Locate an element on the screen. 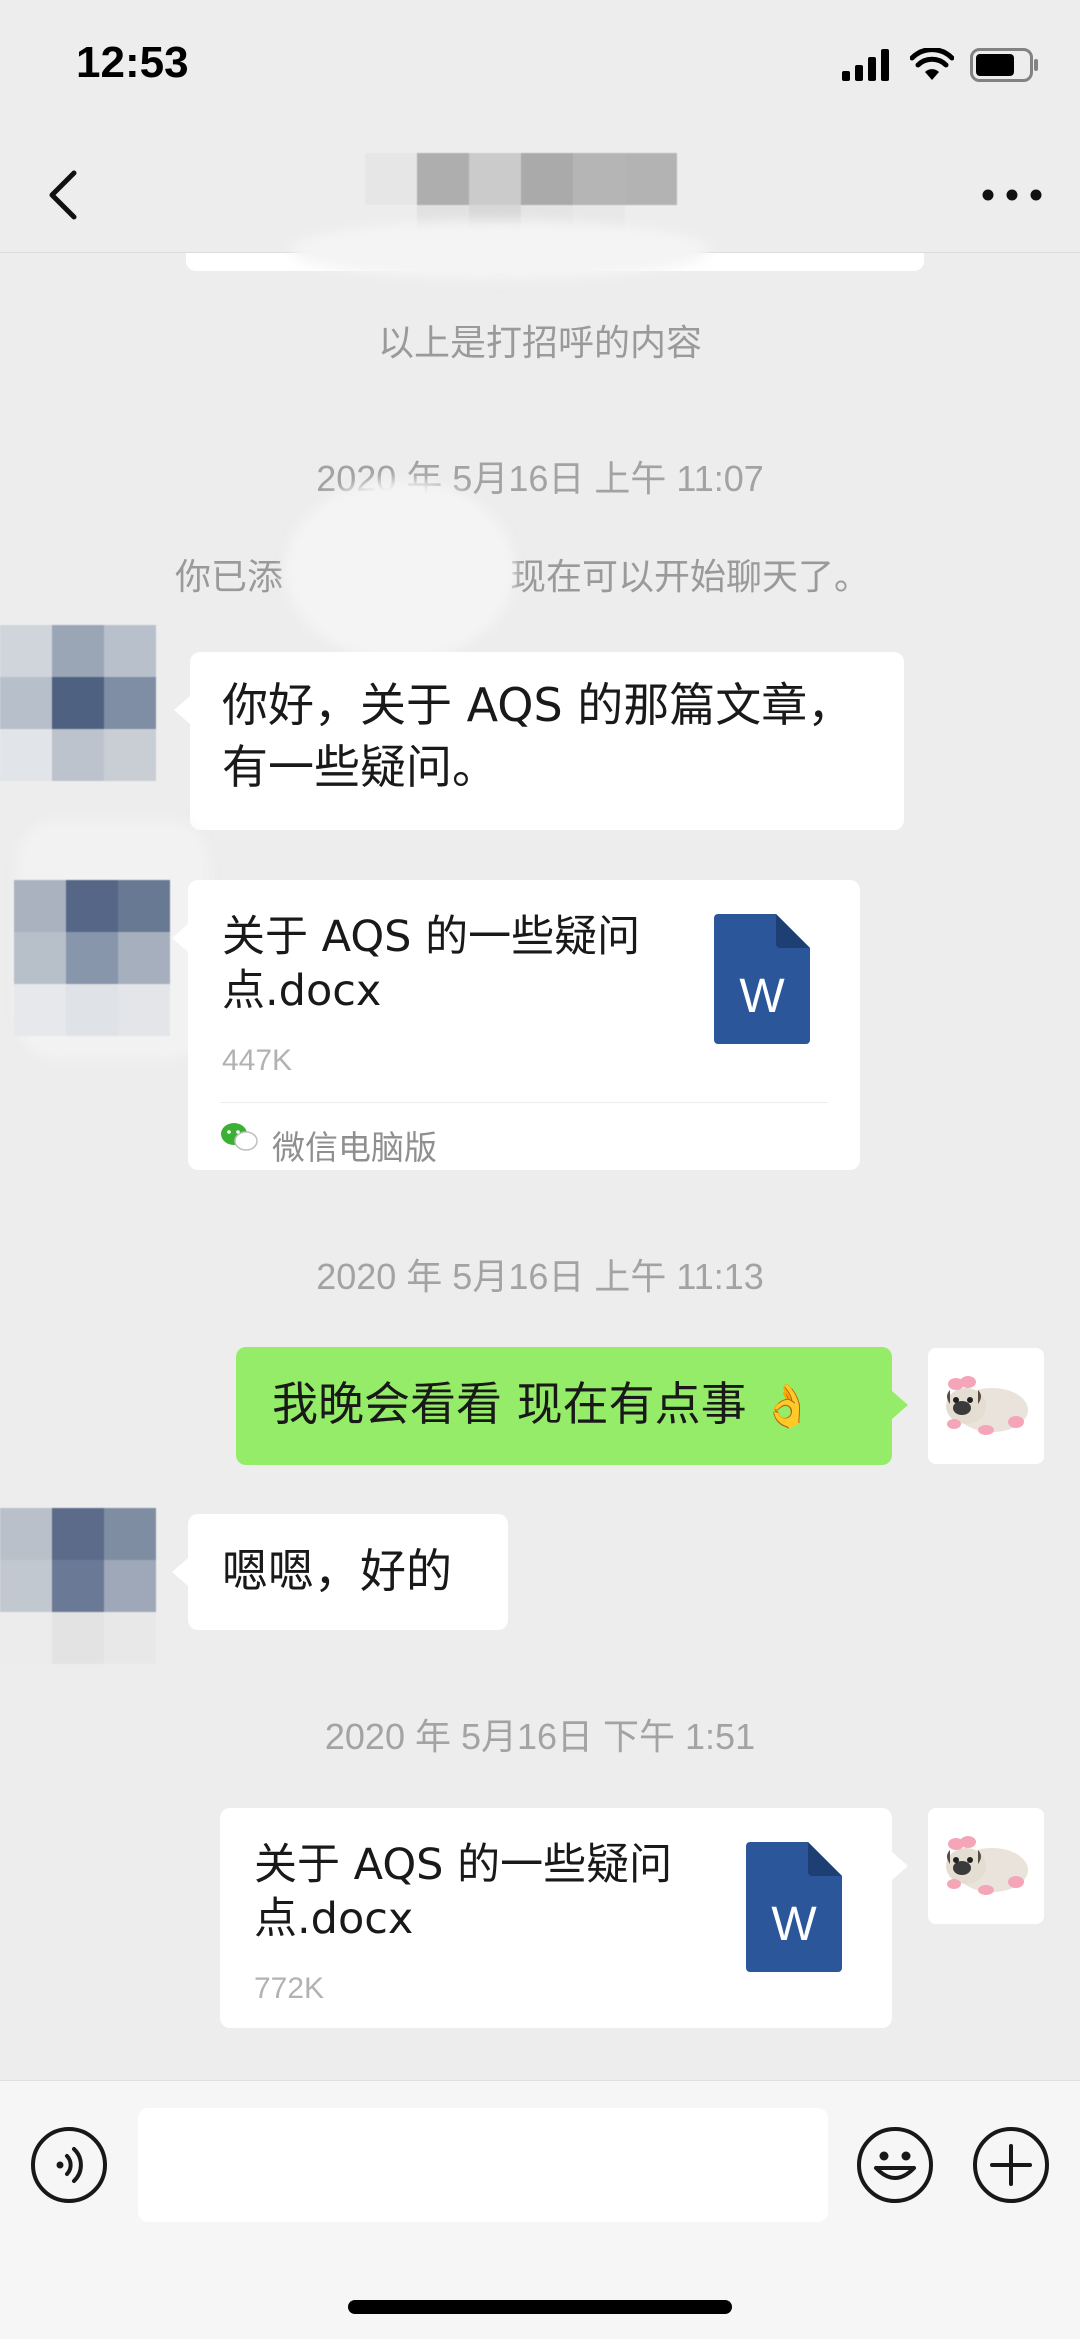 The height and width of the screenshot is (2339, 1080). emoji-button is located at coordinates (895, 2165).